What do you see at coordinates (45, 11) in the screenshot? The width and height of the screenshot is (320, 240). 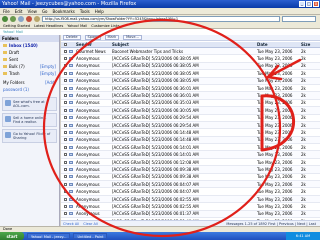 I see `menu-go: Go` at bounding box center [45, 11].